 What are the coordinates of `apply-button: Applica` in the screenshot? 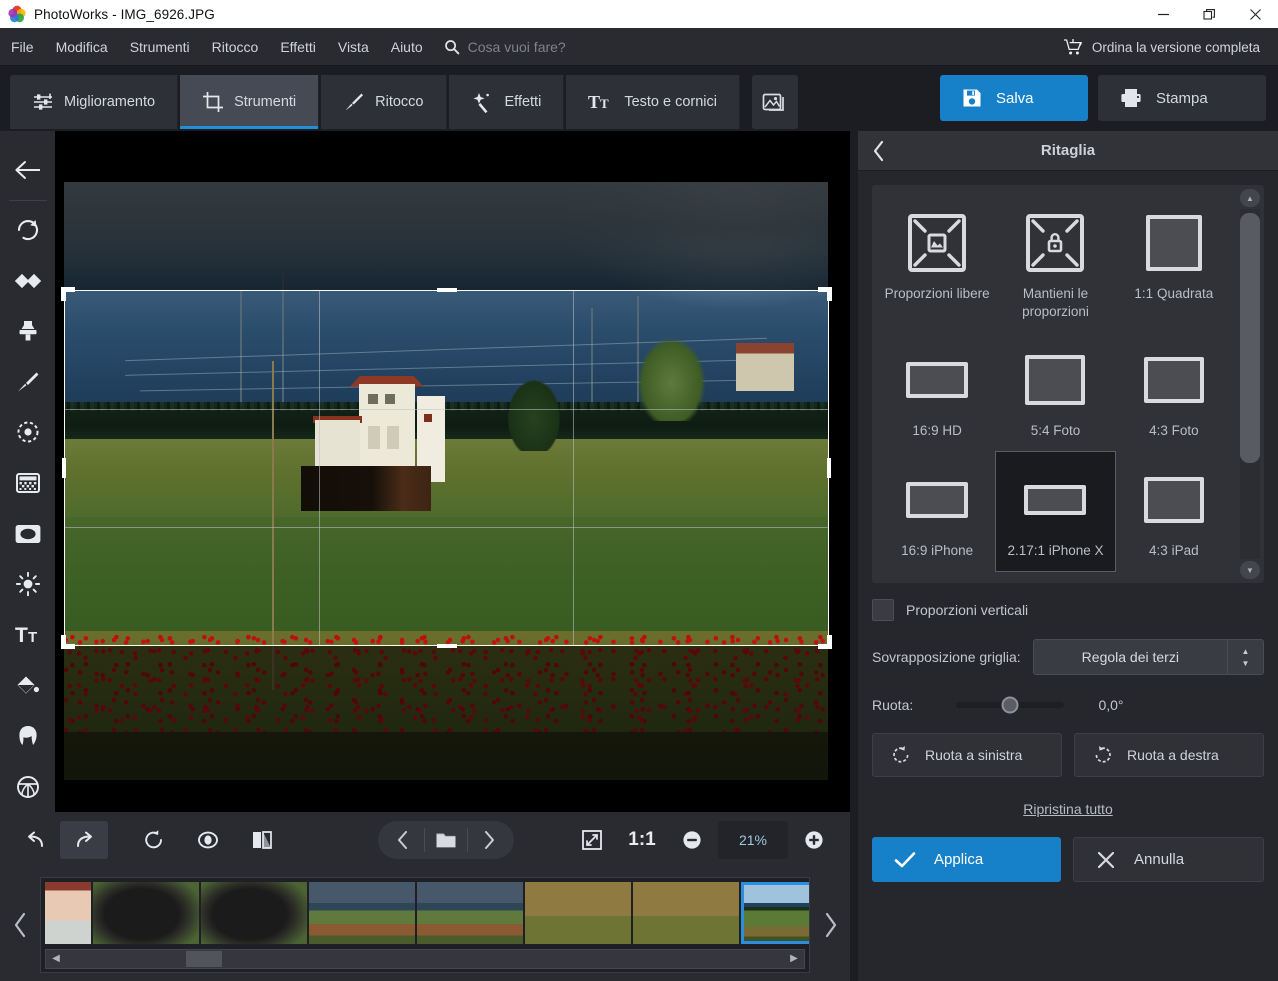 It's located at (966, 859).